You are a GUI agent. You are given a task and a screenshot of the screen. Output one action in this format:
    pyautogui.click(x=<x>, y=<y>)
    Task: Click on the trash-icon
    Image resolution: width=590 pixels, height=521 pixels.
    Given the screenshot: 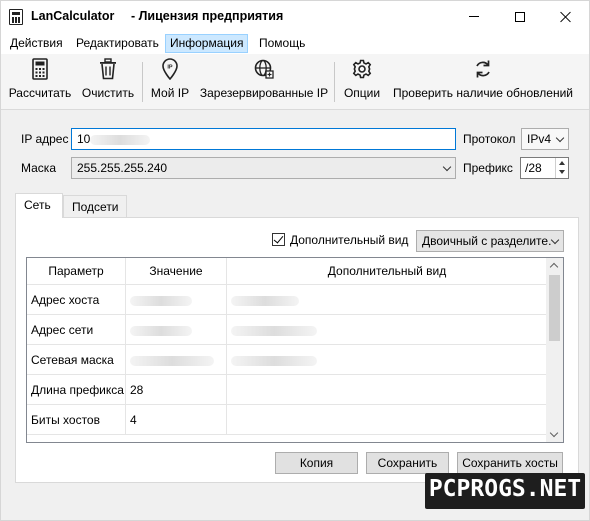 What is the action you would take?
    pyautogui.click(x=108, y=69)
    